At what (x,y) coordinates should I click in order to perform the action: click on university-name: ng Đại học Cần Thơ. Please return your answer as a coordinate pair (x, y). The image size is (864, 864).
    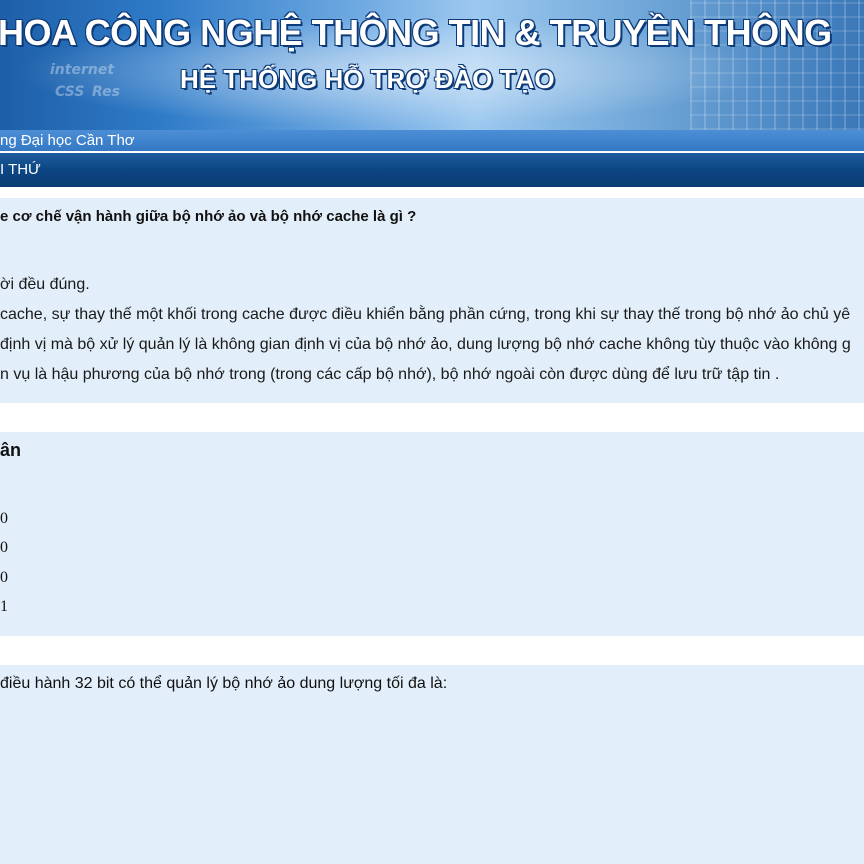
    Looking at the image, I should click on (67, 140).